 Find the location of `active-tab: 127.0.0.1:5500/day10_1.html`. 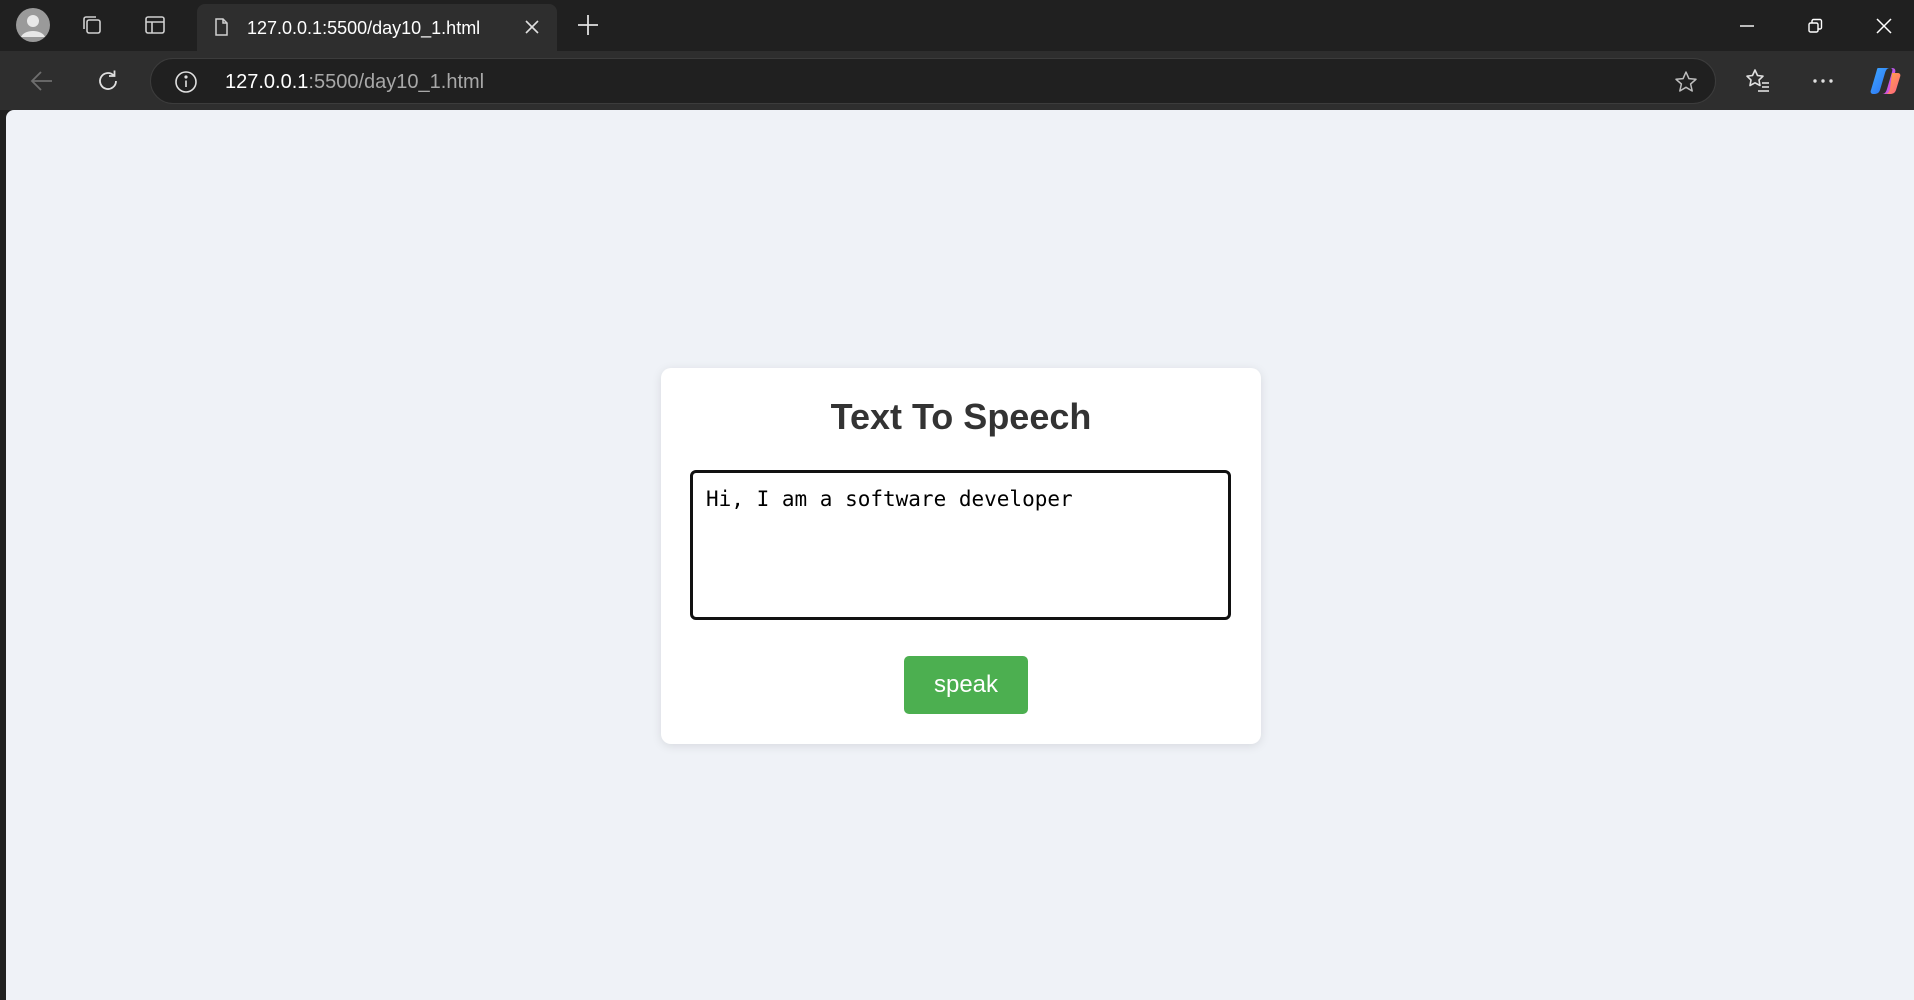

active-tab: 127.0.0.1:5500/day10_1.html is located at coordinates (377, 27).